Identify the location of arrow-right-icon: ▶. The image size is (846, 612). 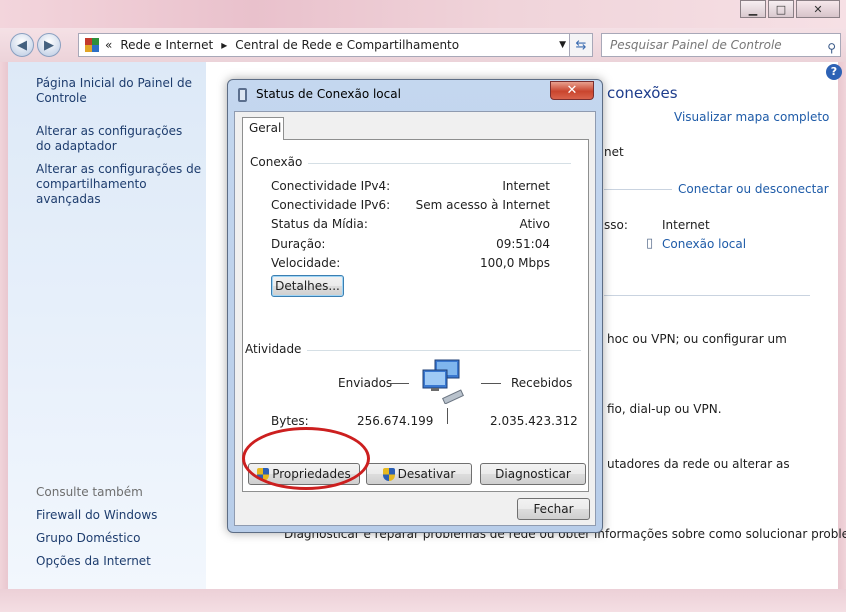
(49, 45).